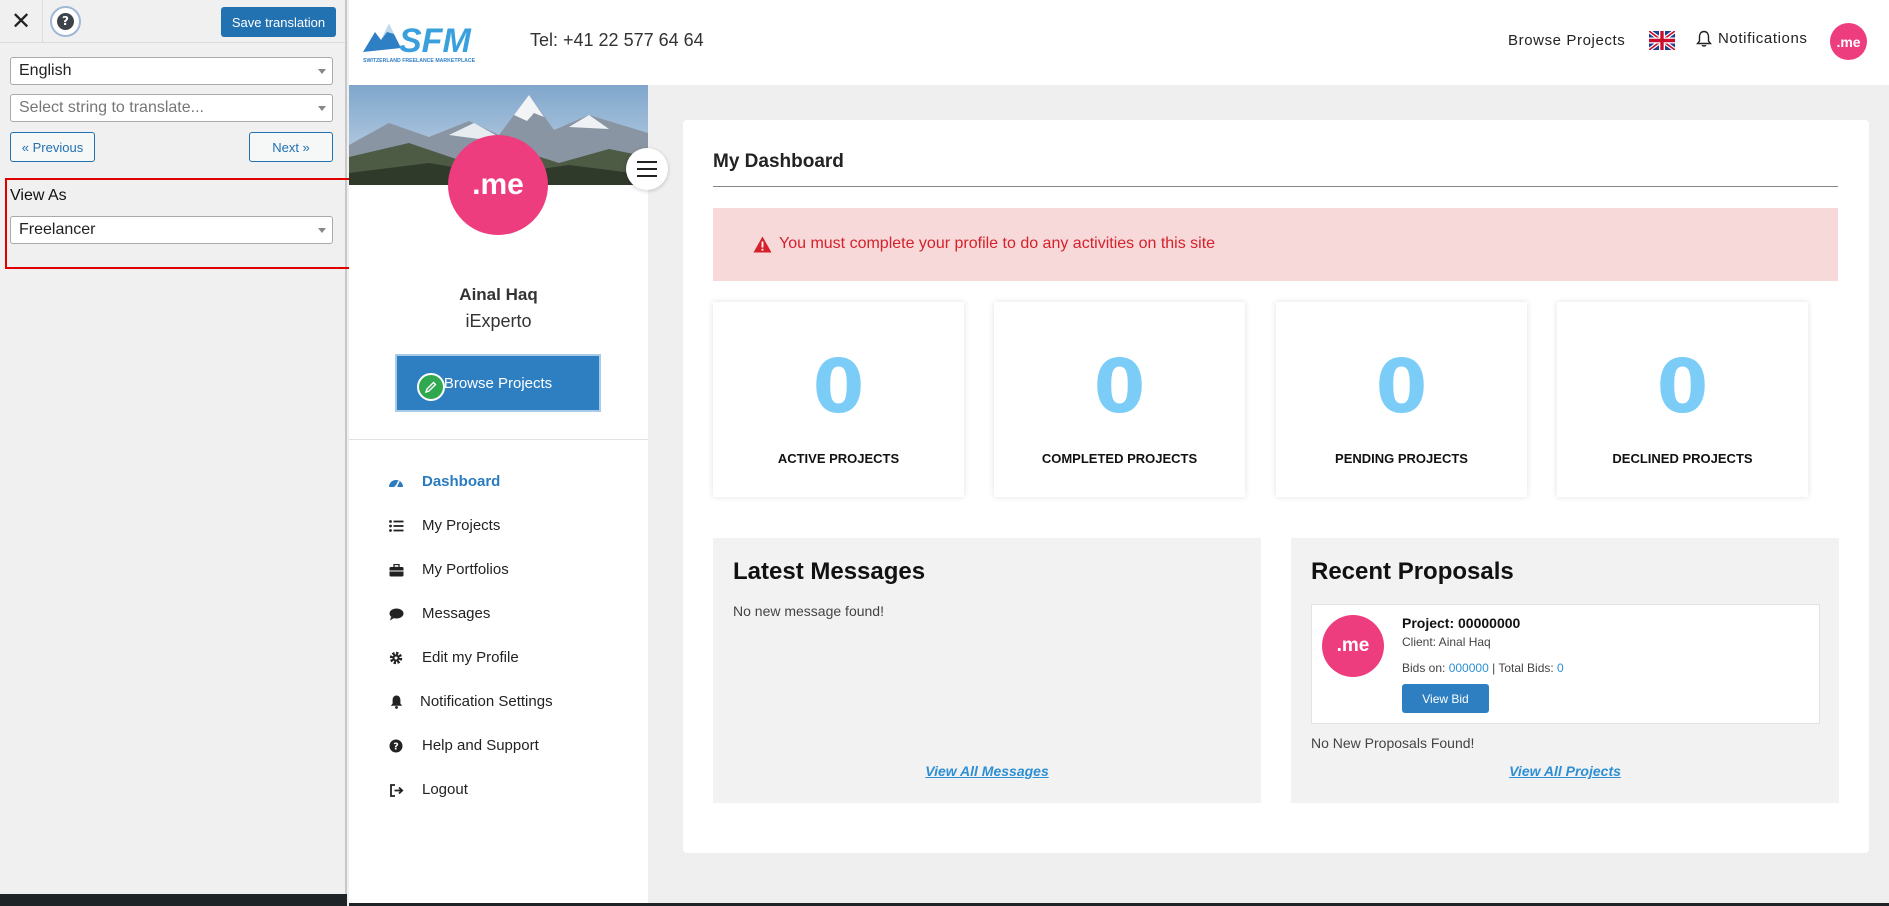 This screenshot has width=1889, height=906. I want to click on sidebar-item-dashboard: Dashboard, so click(498, 482).